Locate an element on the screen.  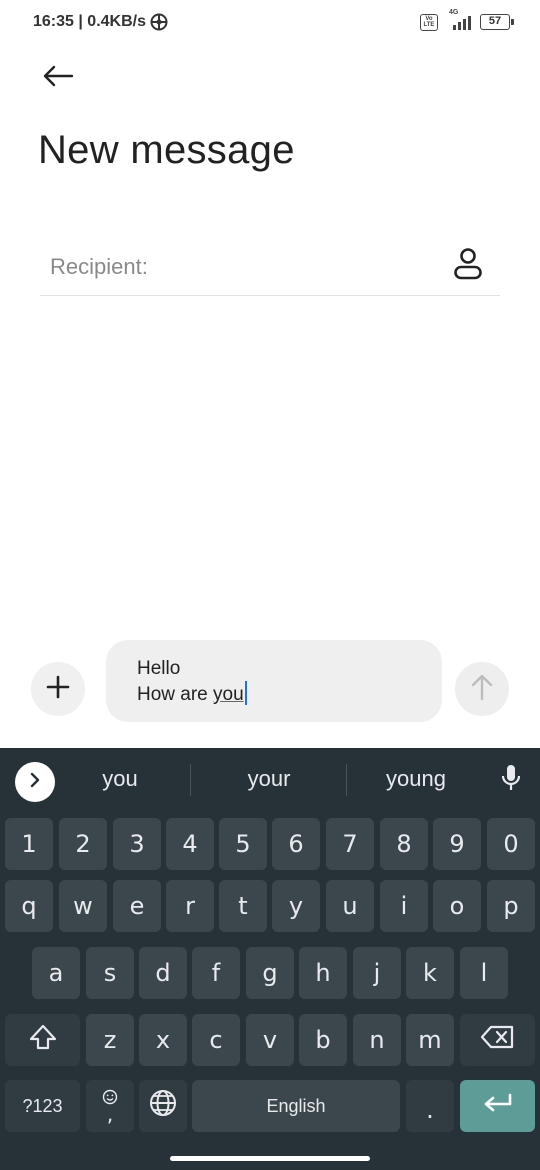
key-q: q is located at coordinates (29, 906).